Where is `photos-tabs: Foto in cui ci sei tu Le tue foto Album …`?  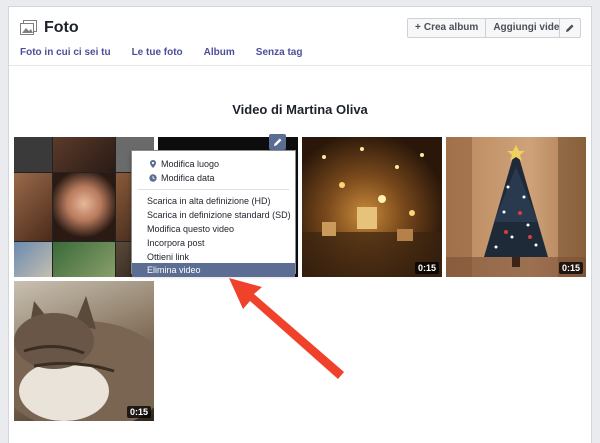 photos-tabs: Foto in cui ci sei tu Le tue foto Album … is located at coordinates (171, 52).